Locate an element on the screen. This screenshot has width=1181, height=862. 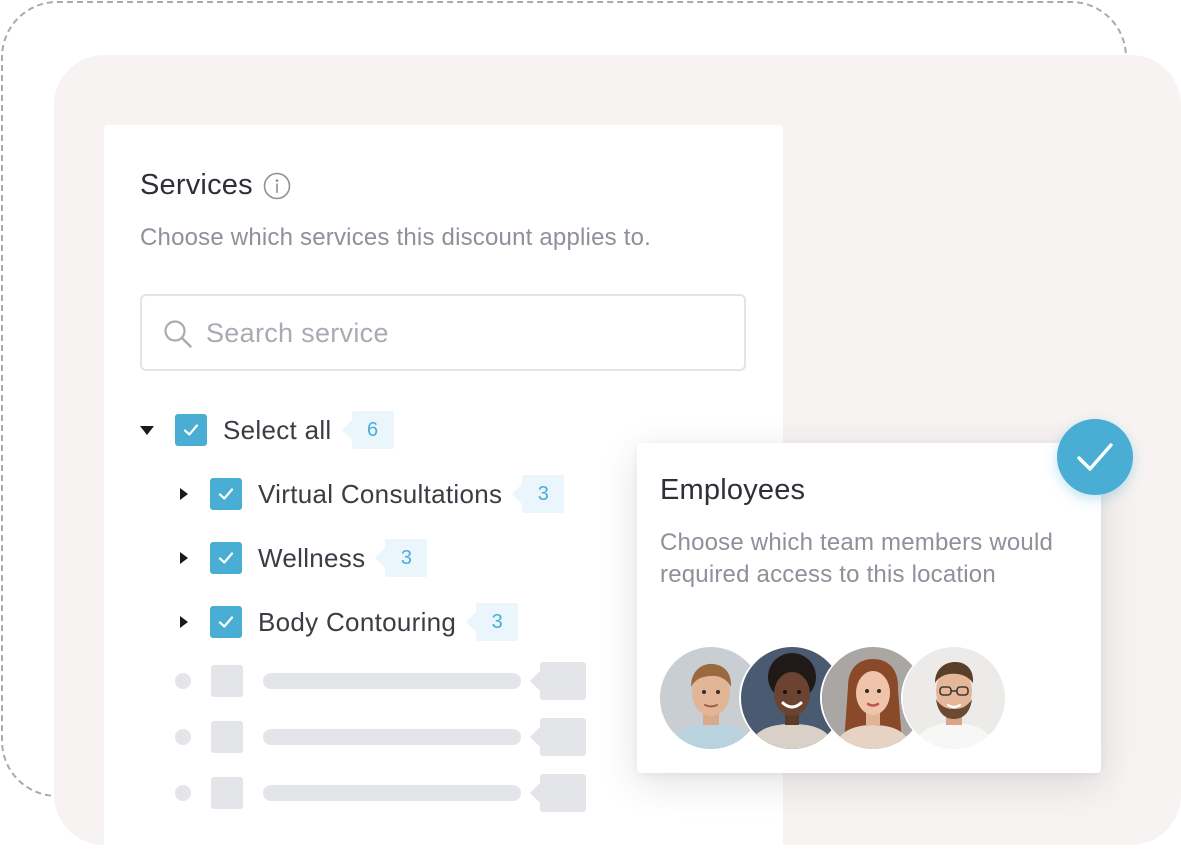
service-group-label: Wellness is located at coordinates (312, 557).